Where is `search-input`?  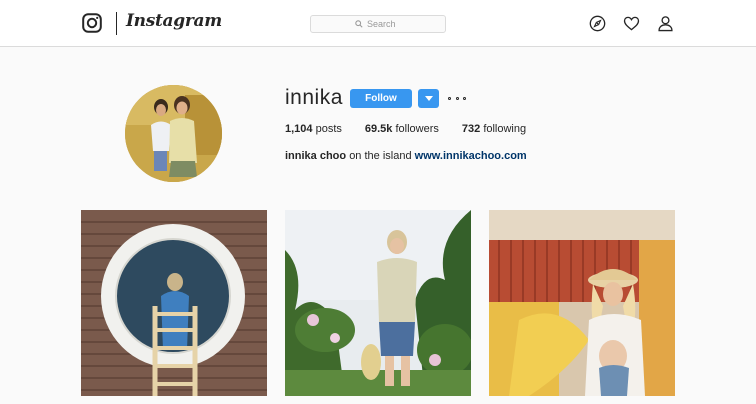
search-input is located at coordinates (384, 24).